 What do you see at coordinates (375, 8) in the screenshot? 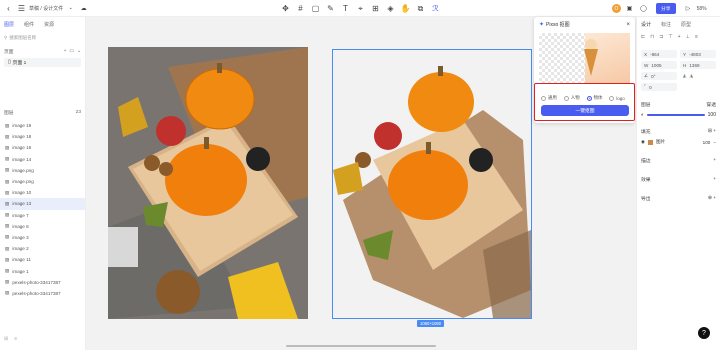
I see `component-tool-icon: ⊞` at bounding box center [375, 8].